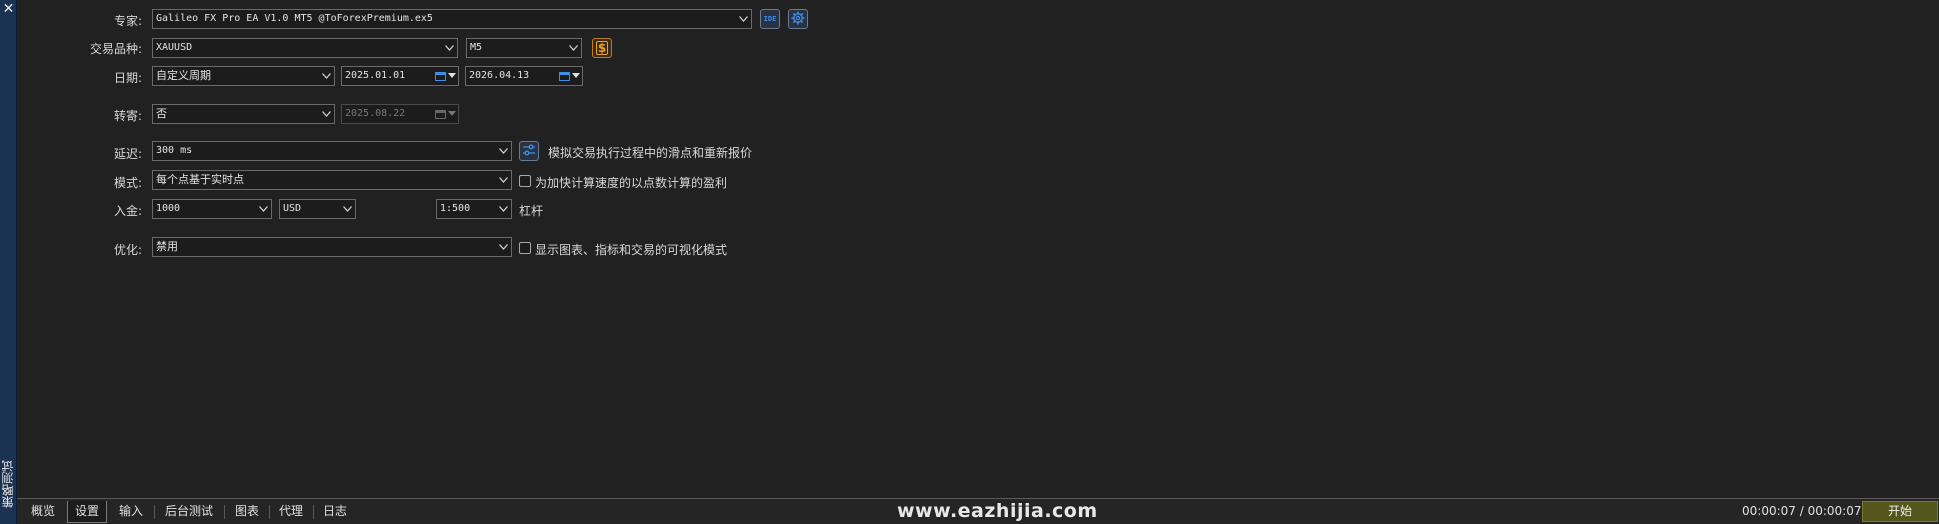  What do you see at coordinates (87, 512) in the screenshot?
I see `tab-settings: 设置` at bounding box center [87, 512].